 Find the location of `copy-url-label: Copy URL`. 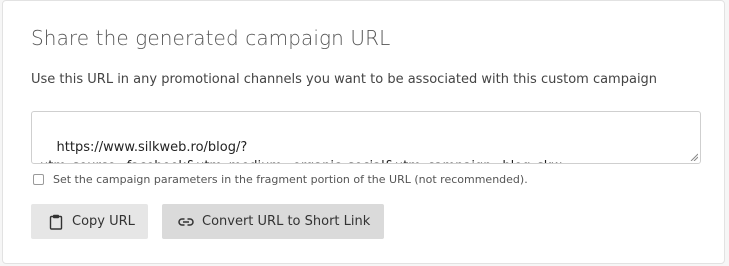

copy-url-label: Copy URL is located at coordinates (103, 221).